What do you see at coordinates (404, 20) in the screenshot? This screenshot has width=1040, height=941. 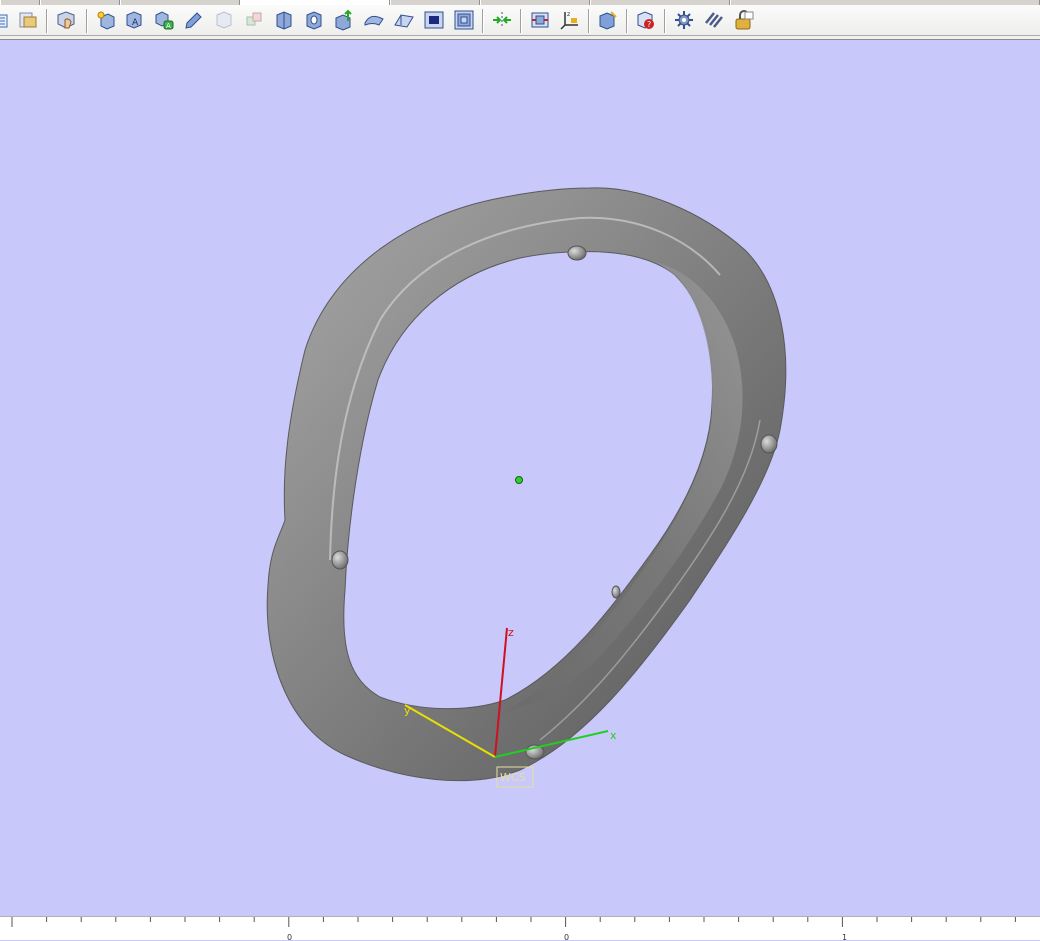 I see `sheet-icon` at bounding box center [404, 20].